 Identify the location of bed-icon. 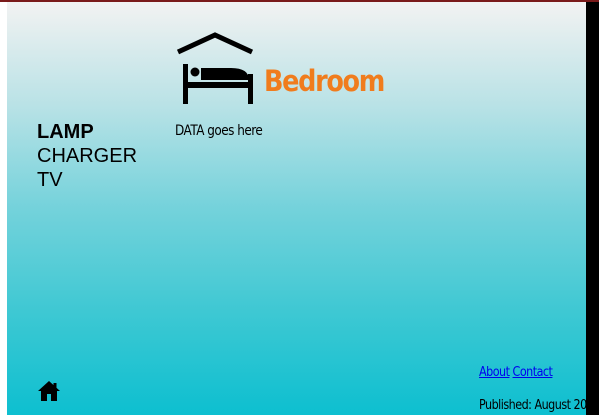
(215, 68).